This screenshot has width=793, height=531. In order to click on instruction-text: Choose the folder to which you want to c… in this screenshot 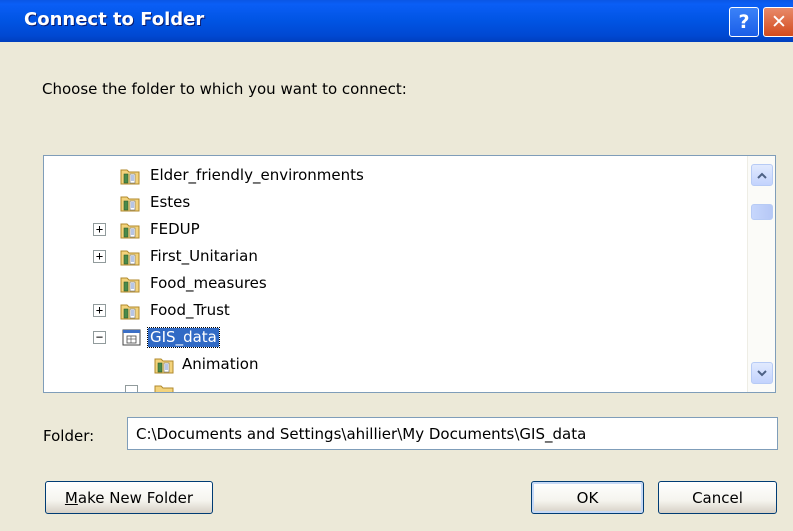, I will do `click(224, 89)`.